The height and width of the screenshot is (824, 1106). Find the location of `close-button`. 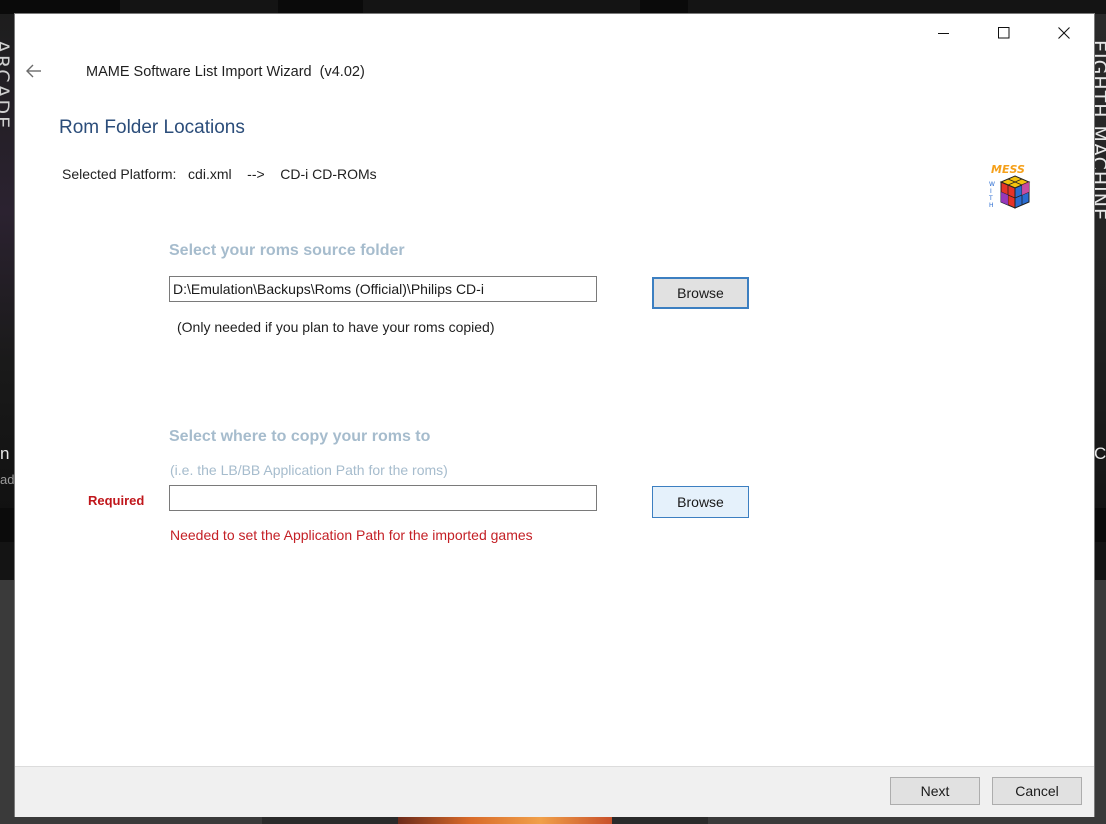

close-button is located at coordinates (1064, 33).